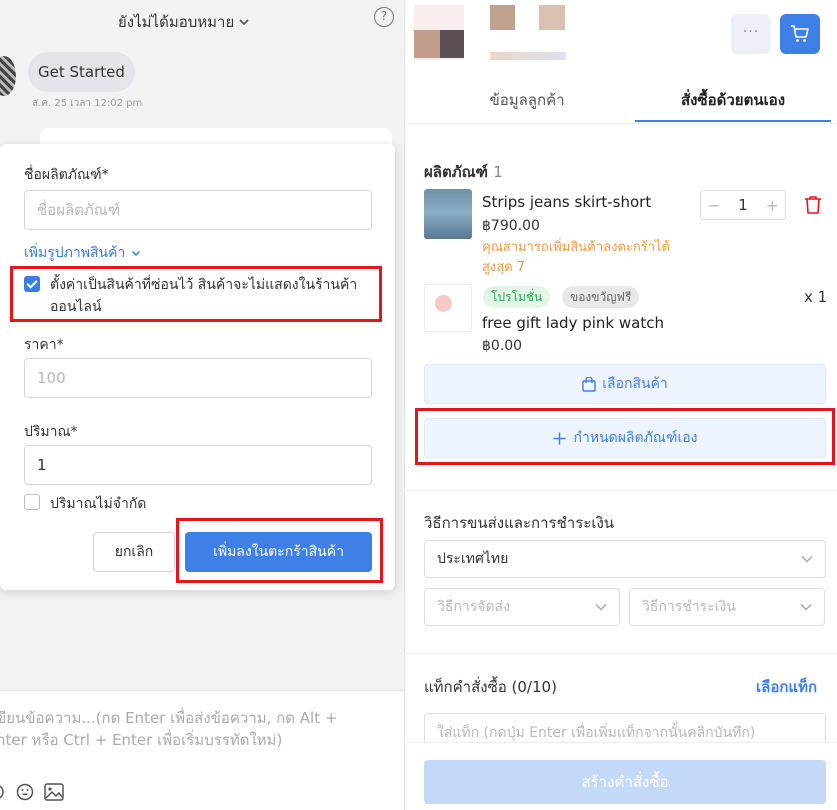  Describe the element at coordinates (54, 792) in the screenshot. I see `image-icon` at that location.